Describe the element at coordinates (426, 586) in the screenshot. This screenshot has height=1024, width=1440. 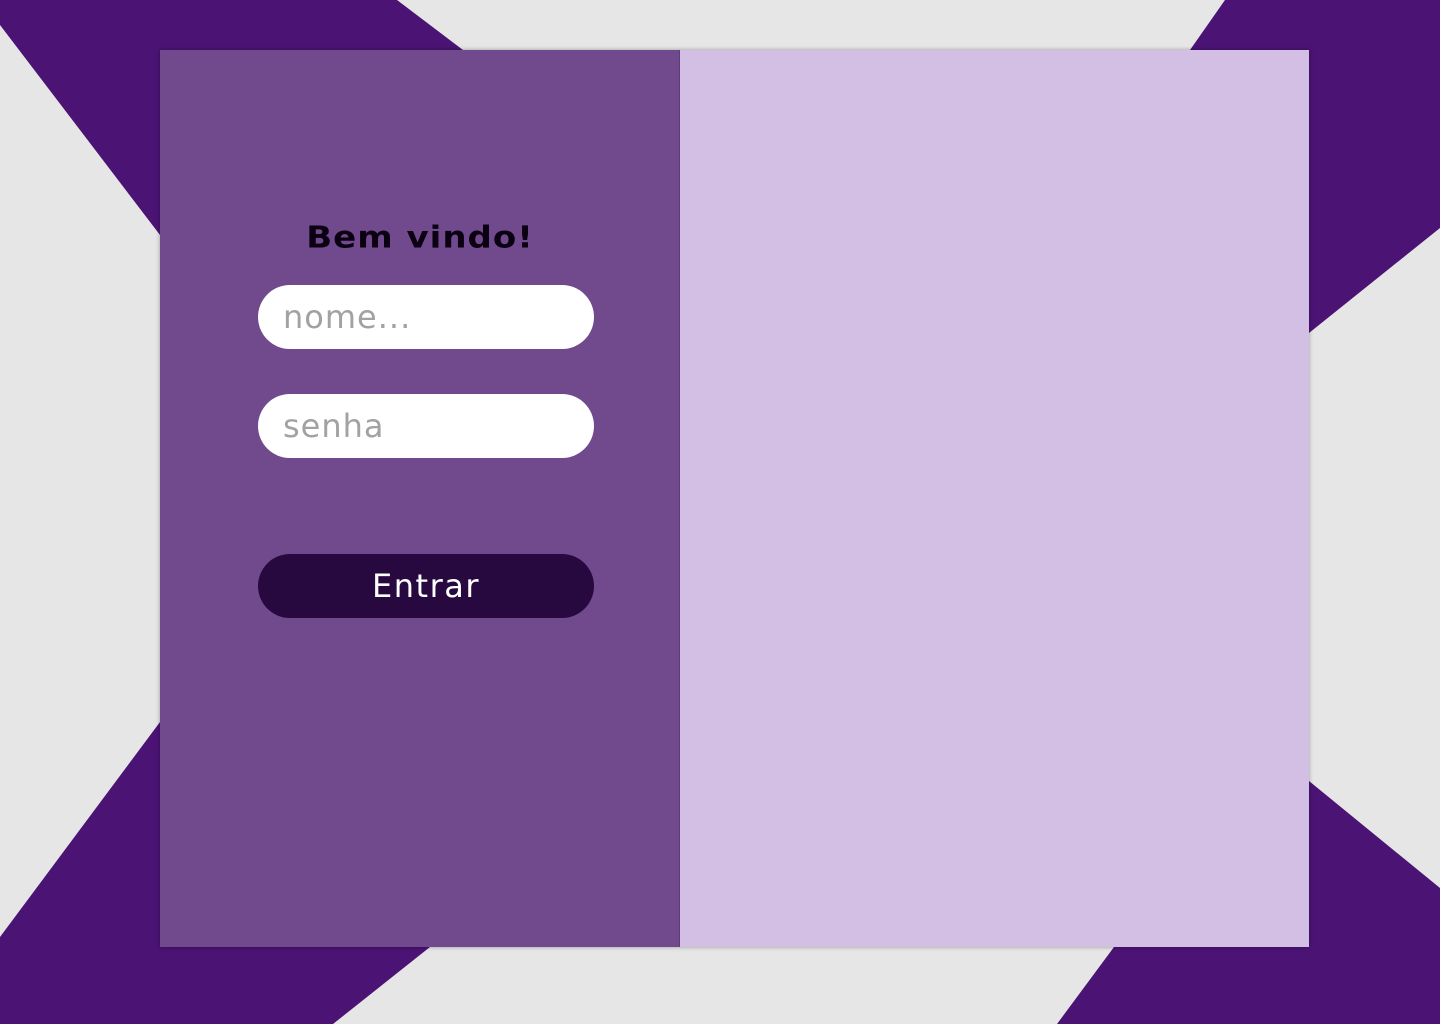
I see `enter-button: Entrar` at that location.